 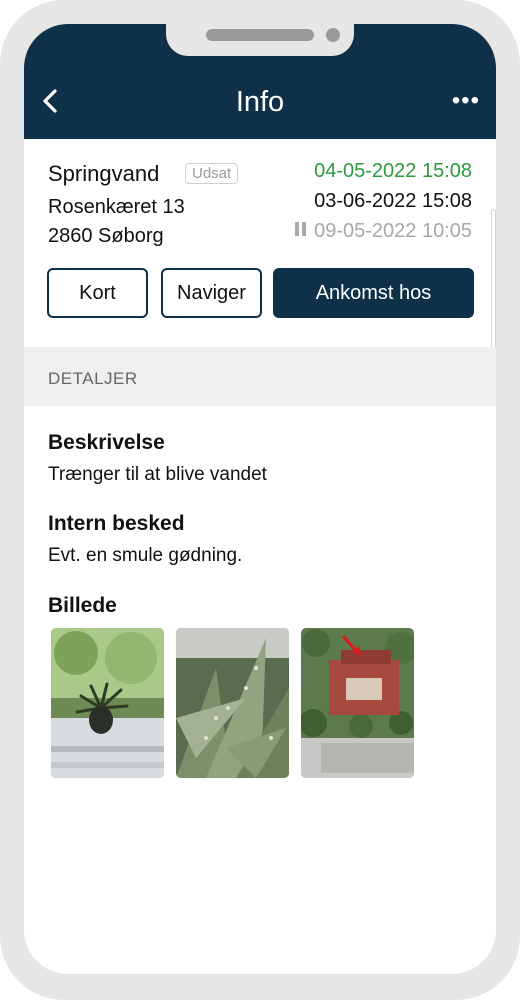 What do you see at coordinates (116, 207) in the screenshot?
I see `address-street: Rosenkæret 13` at bounding box center [116, 207].